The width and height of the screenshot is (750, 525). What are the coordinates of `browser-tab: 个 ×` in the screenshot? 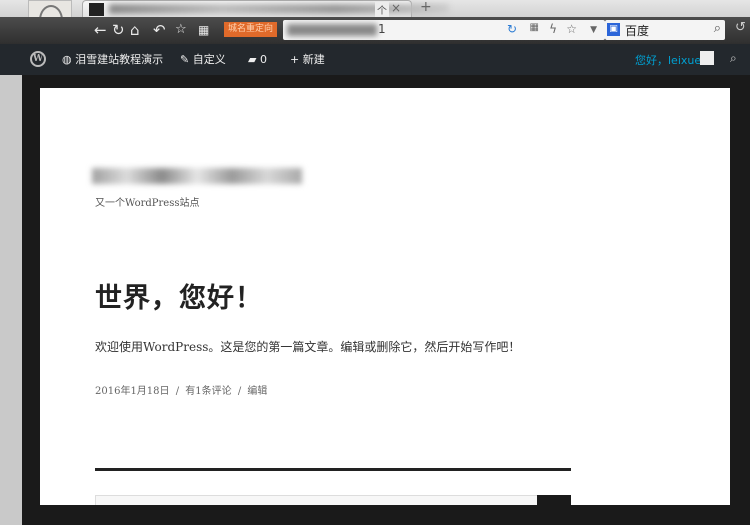 It's located at (265, 8).